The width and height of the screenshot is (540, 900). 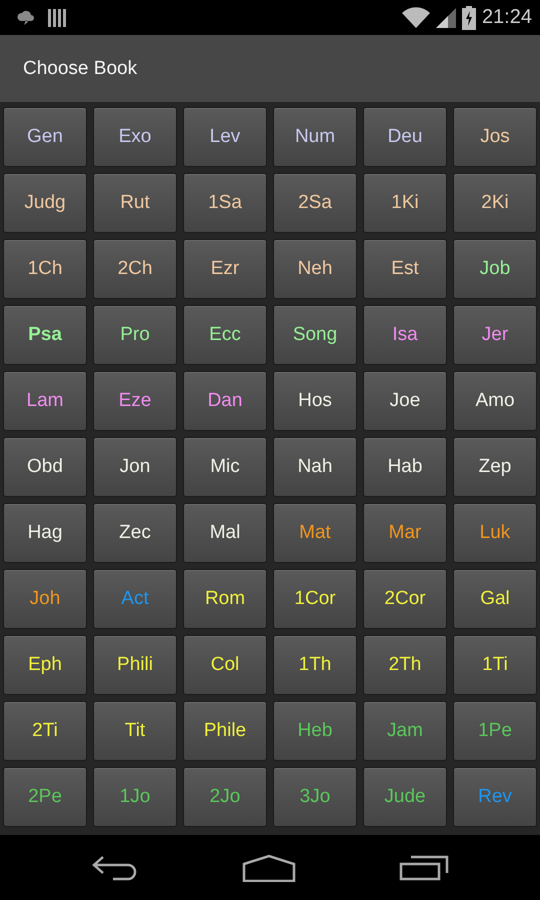 I want to click on book-button: Num, so click(x=315, y=137).